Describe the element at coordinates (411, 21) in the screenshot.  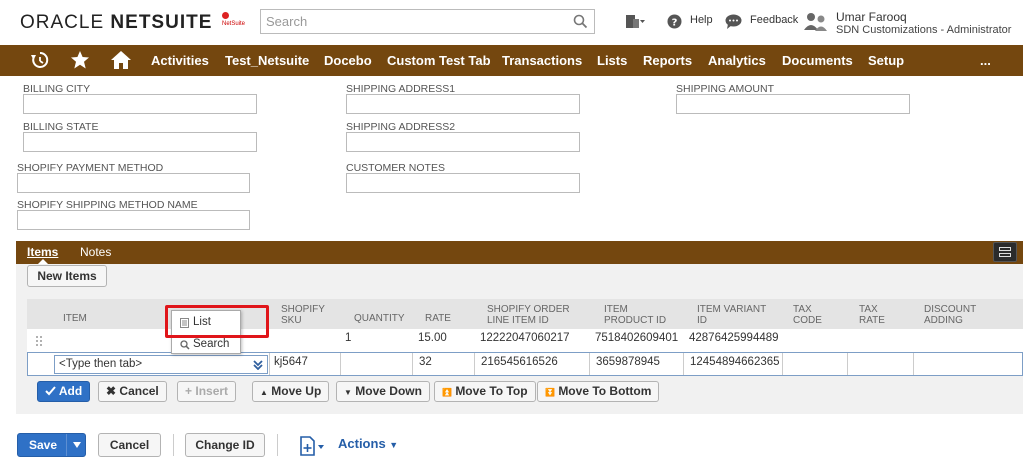
I see `search-input` at that location.